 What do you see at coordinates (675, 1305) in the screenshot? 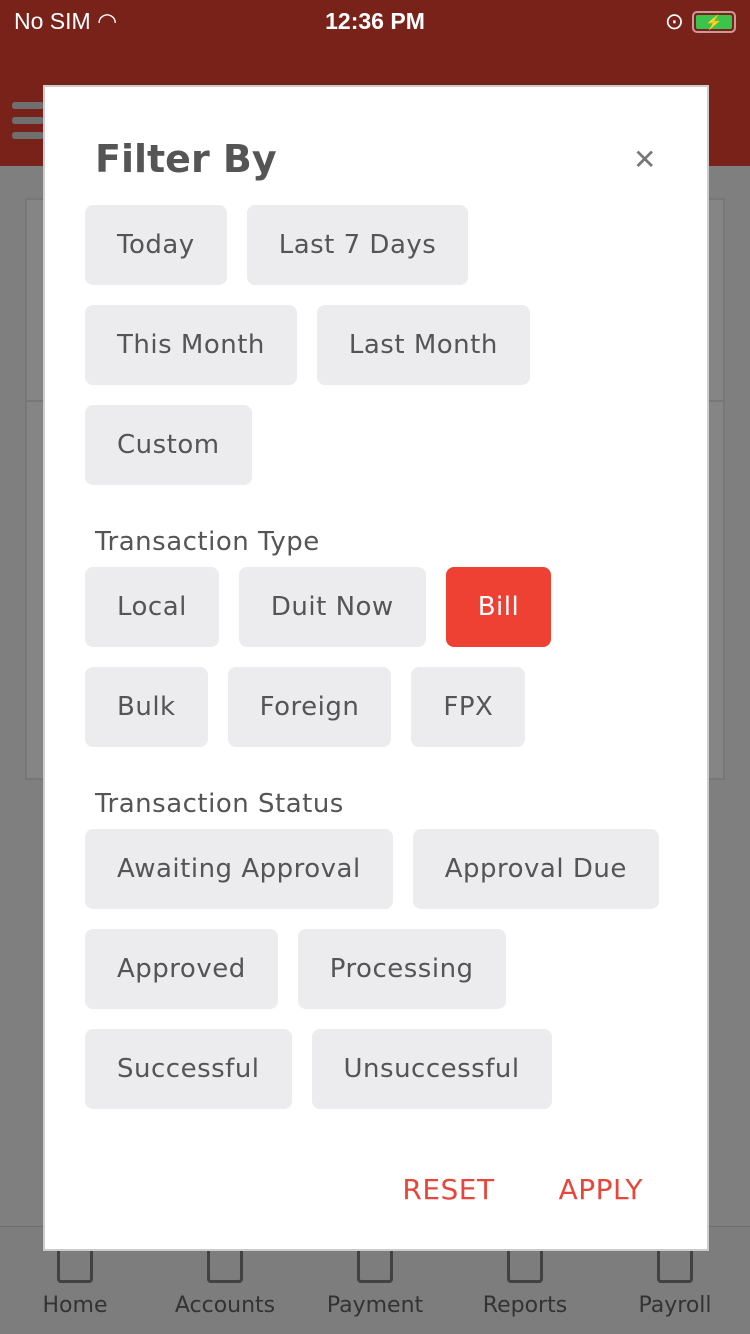
I see `tab-label: Payroll` at bounding box center [675, 1305].